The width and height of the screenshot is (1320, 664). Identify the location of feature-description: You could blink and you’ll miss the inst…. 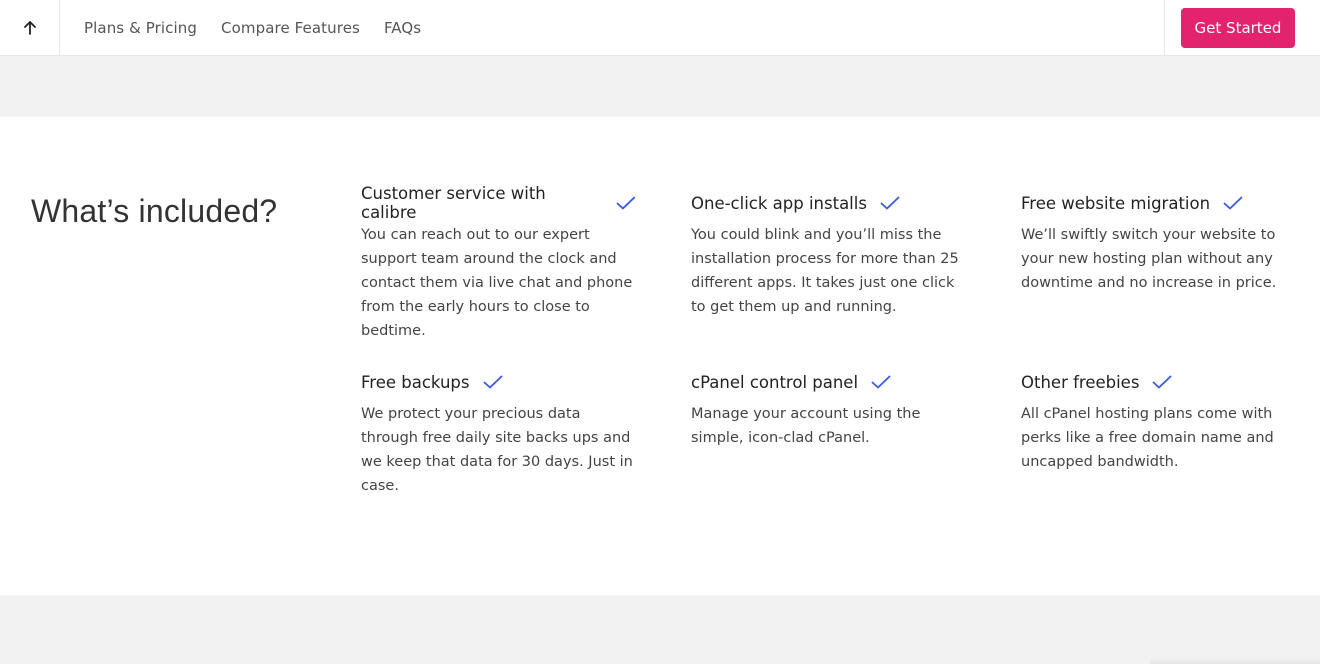
(825, 271).